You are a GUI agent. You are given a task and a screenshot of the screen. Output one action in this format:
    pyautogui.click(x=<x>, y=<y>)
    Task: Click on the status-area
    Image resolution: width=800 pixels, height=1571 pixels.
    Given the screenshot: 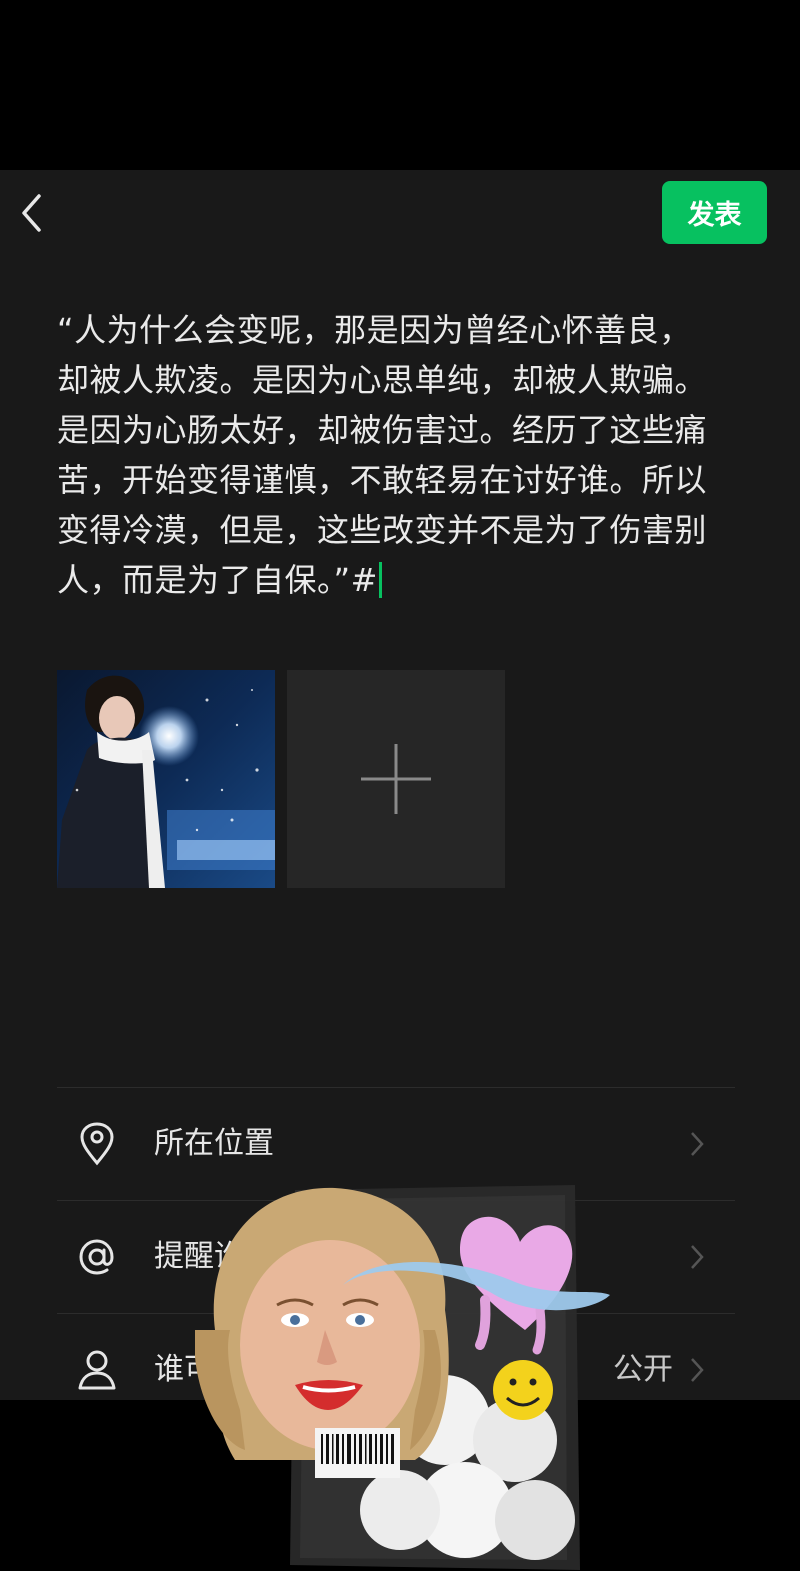 What is the action you would take?
    pyautogui.click(x=400, y=85)
    